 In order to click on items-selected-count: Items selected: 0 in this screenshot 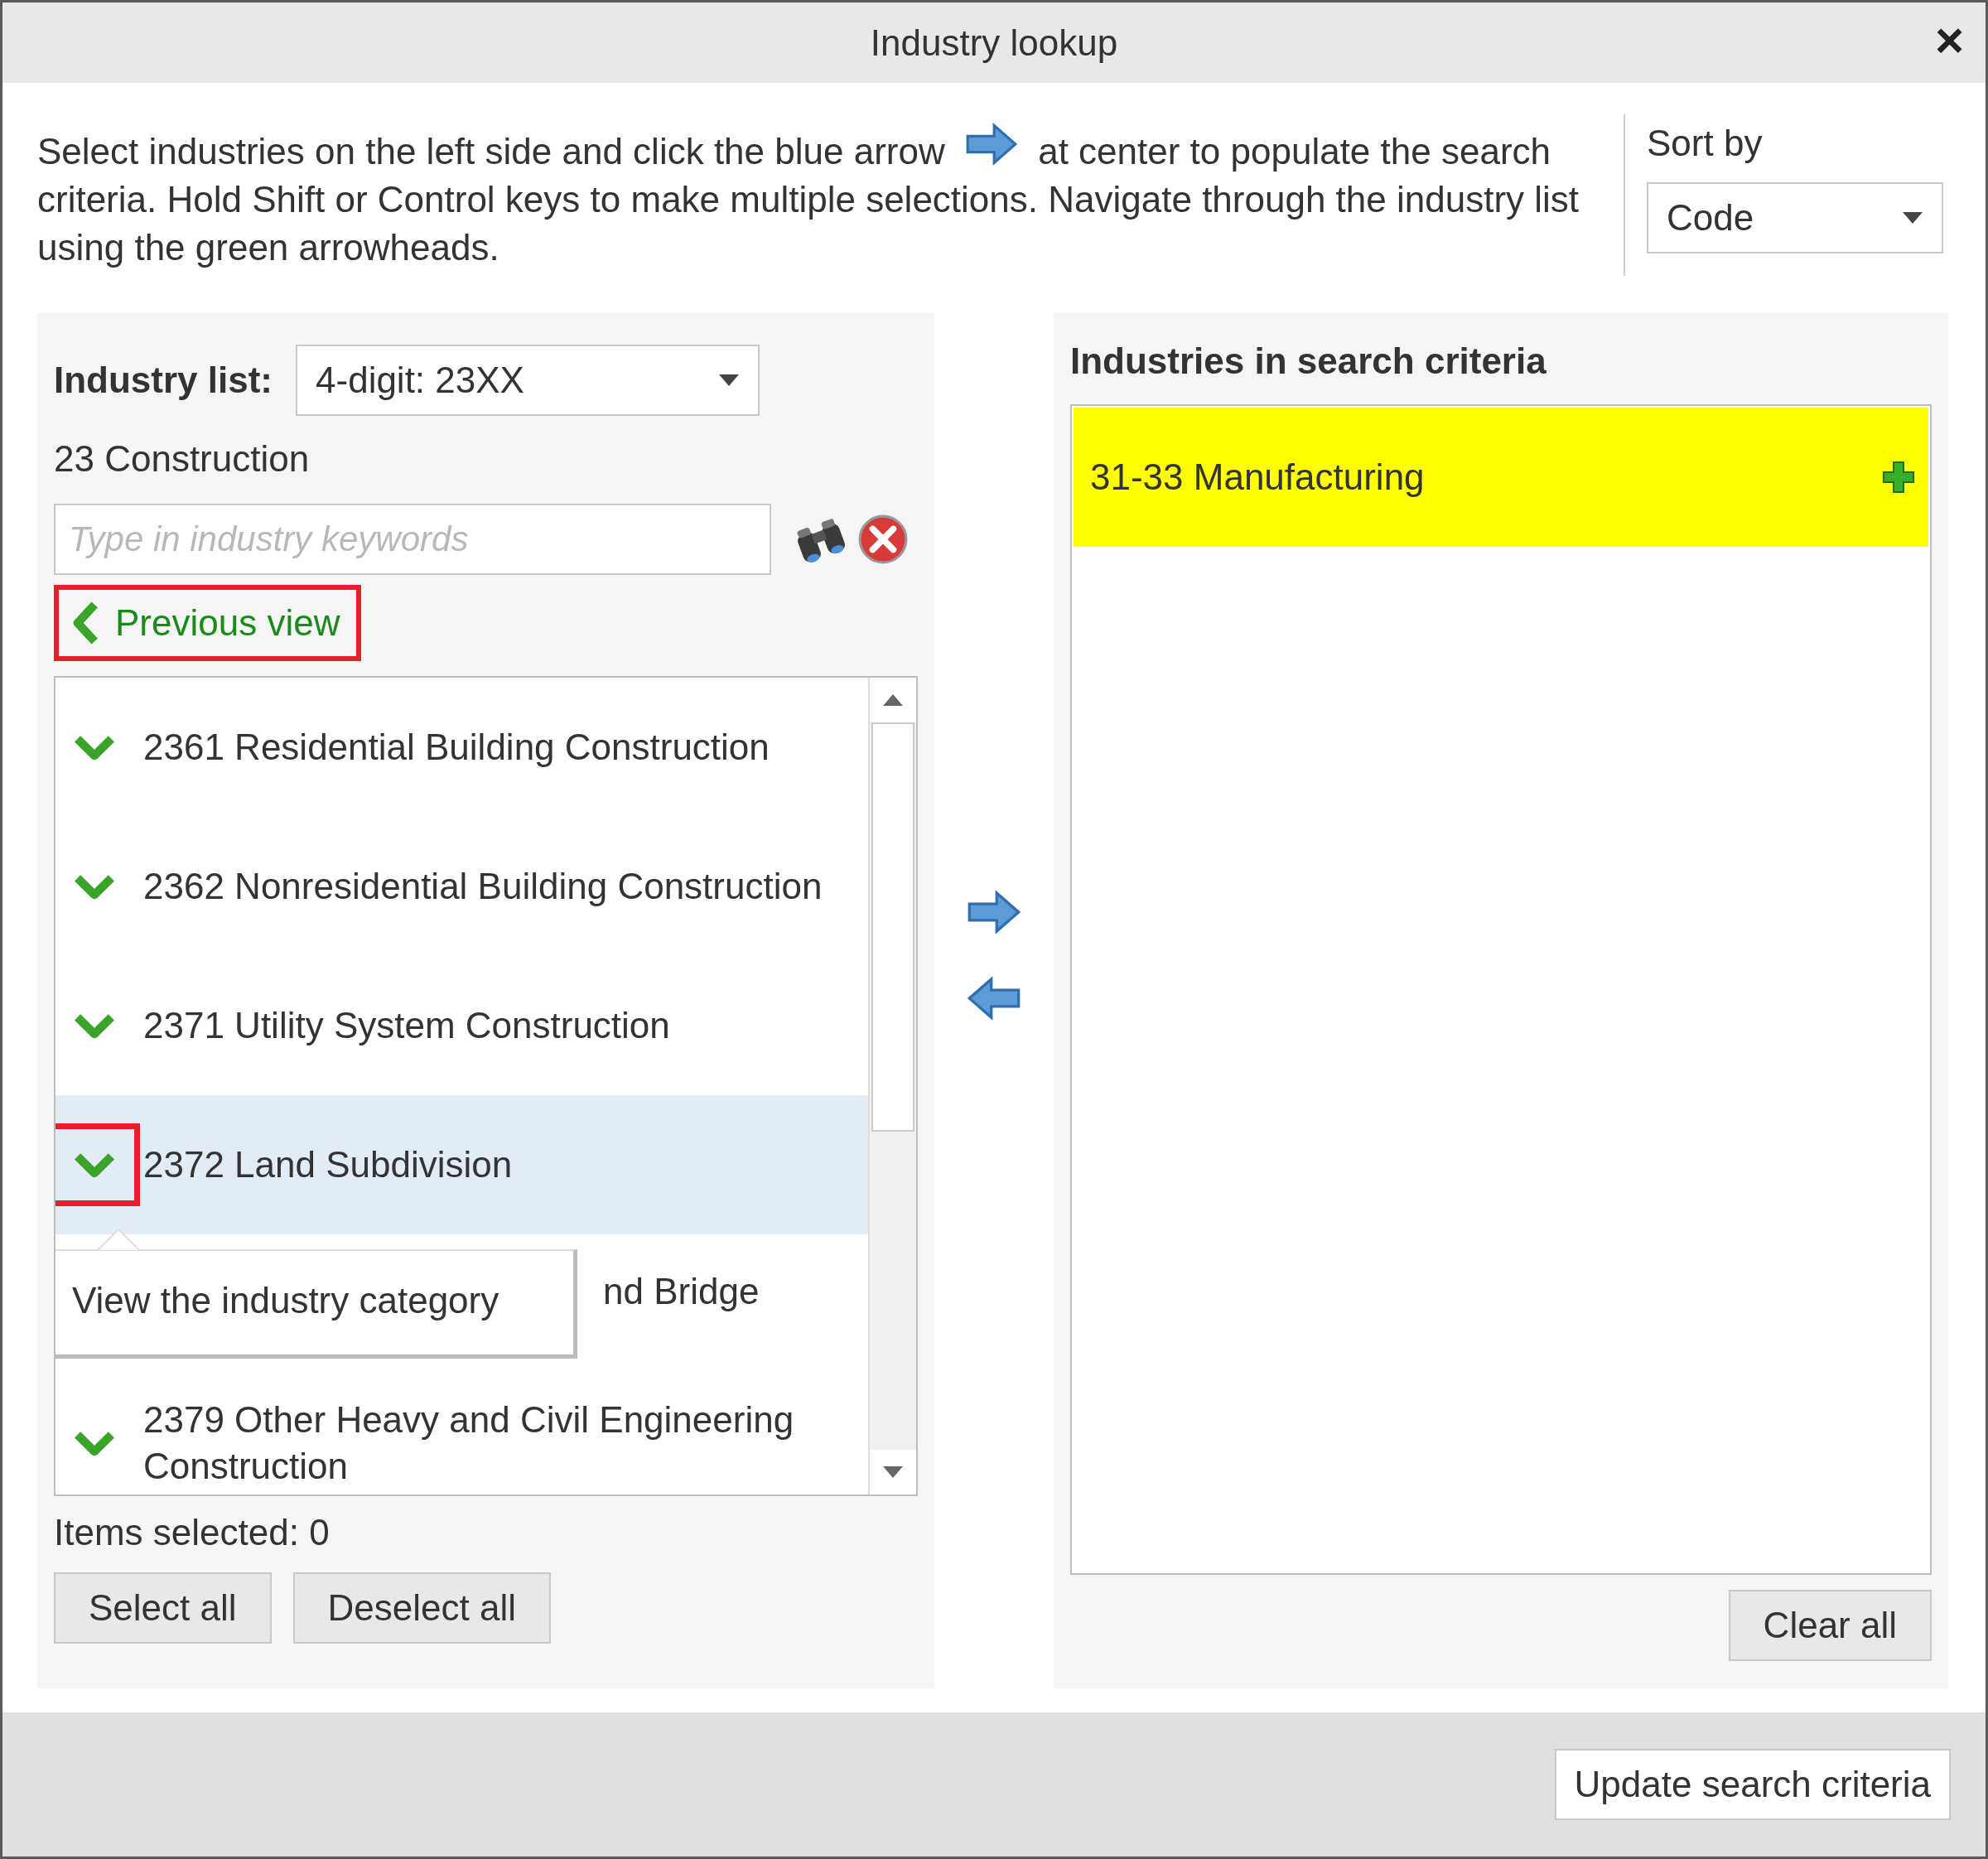, I will do `click(192, 1532)`.